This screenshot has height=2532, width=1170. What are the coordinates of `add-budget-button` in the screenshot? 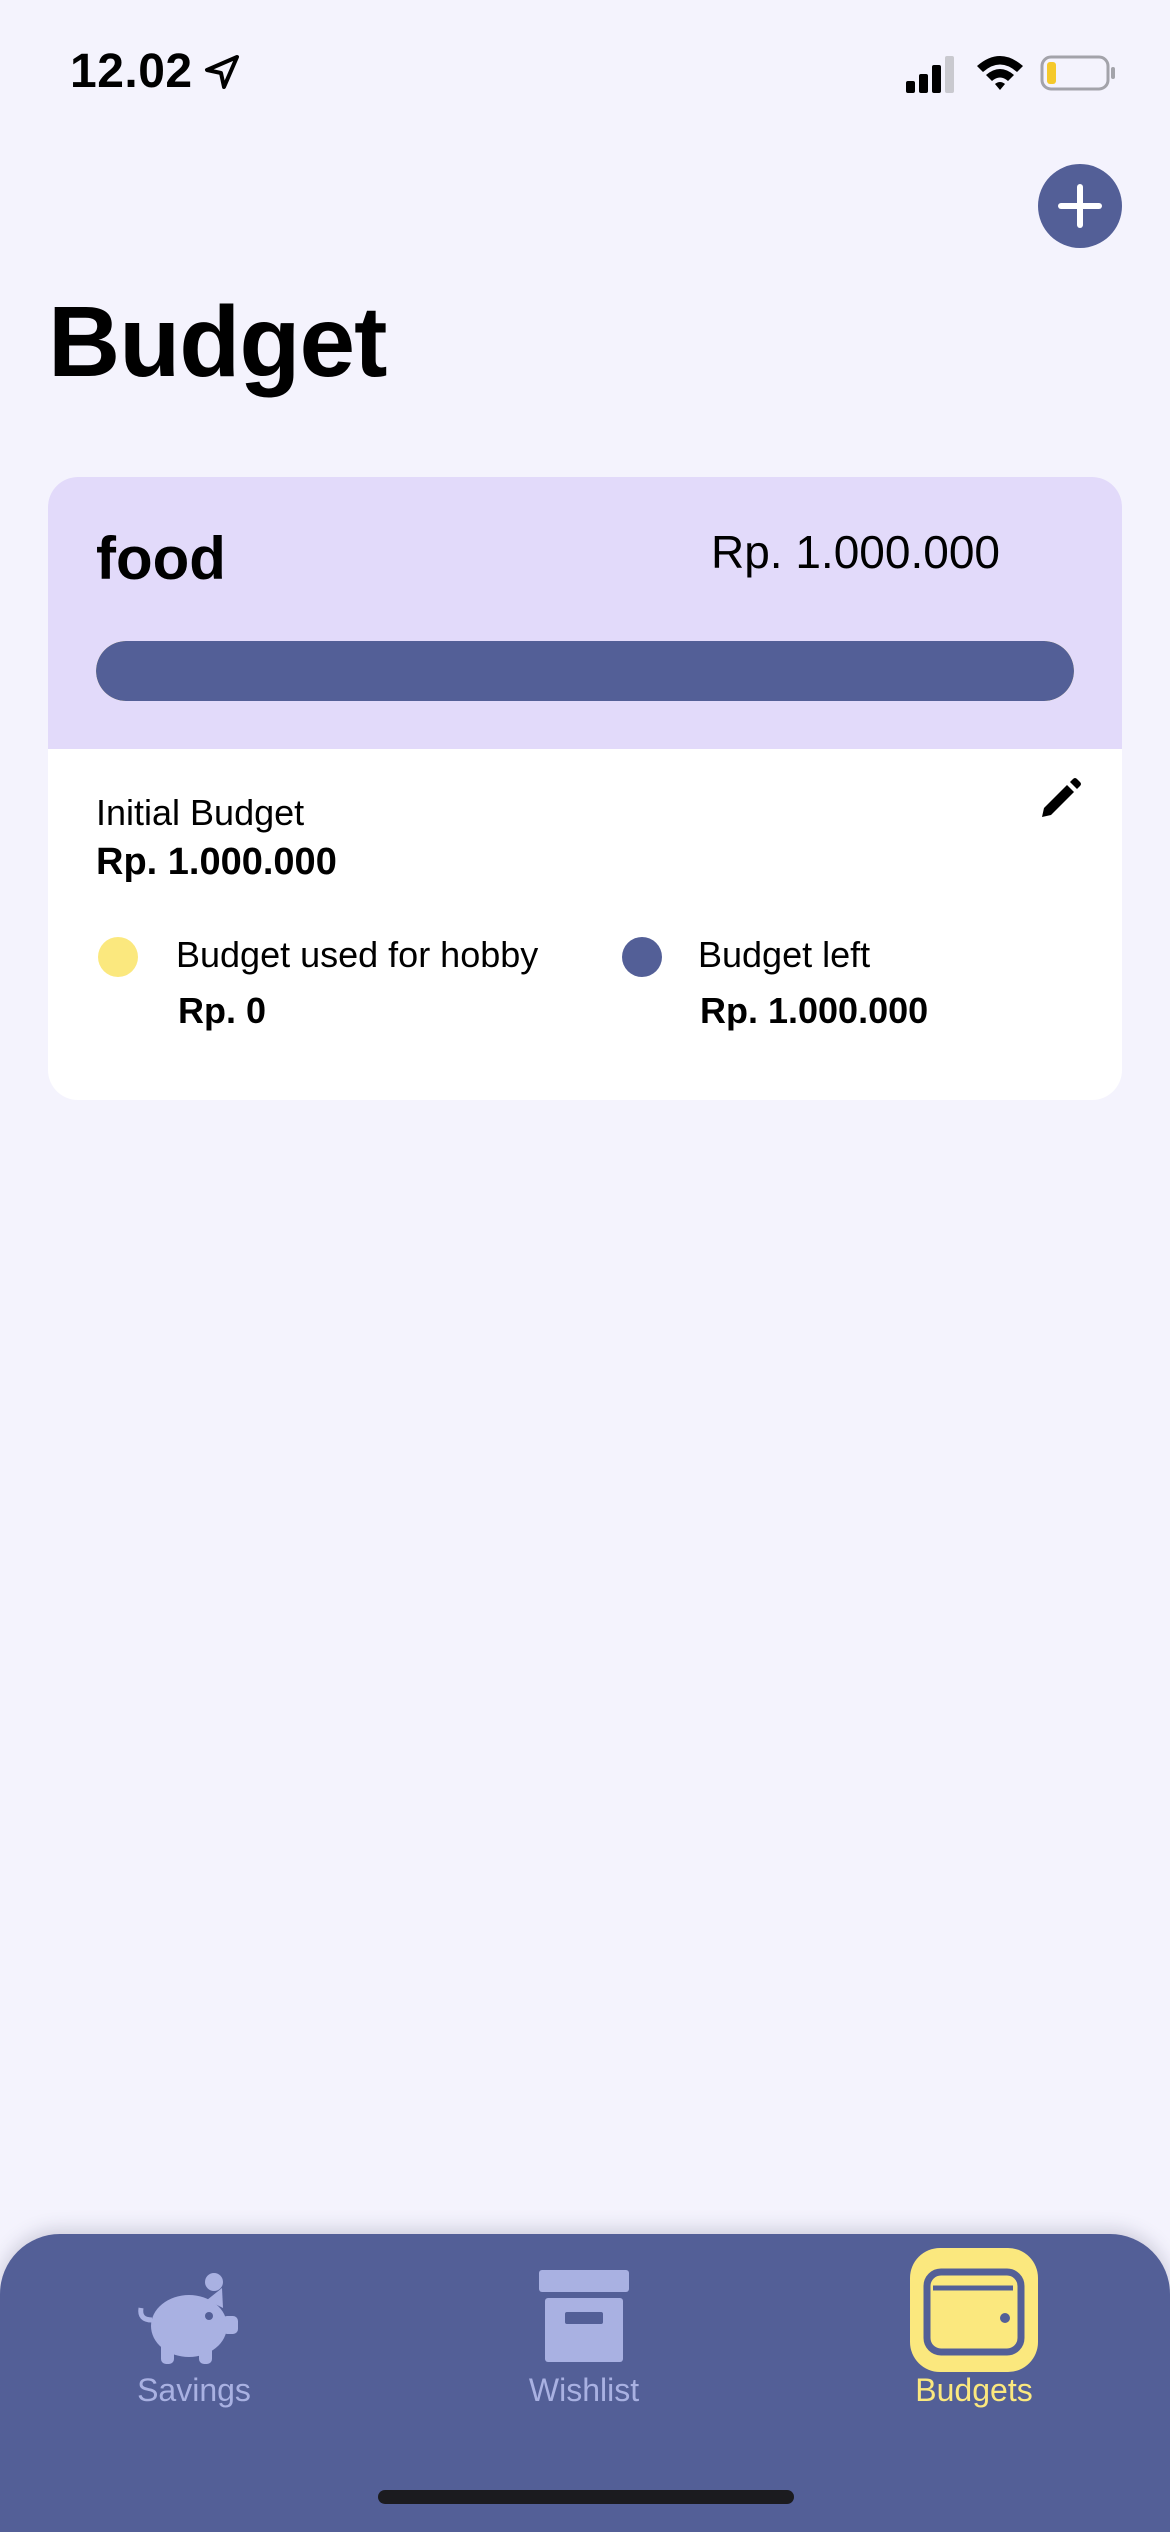 It's located at (1080, 206).